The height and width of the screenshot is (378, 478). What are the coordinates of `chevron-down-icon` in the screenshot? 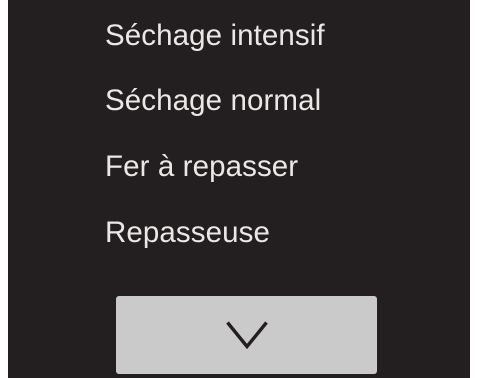 It's located at (246, 335).